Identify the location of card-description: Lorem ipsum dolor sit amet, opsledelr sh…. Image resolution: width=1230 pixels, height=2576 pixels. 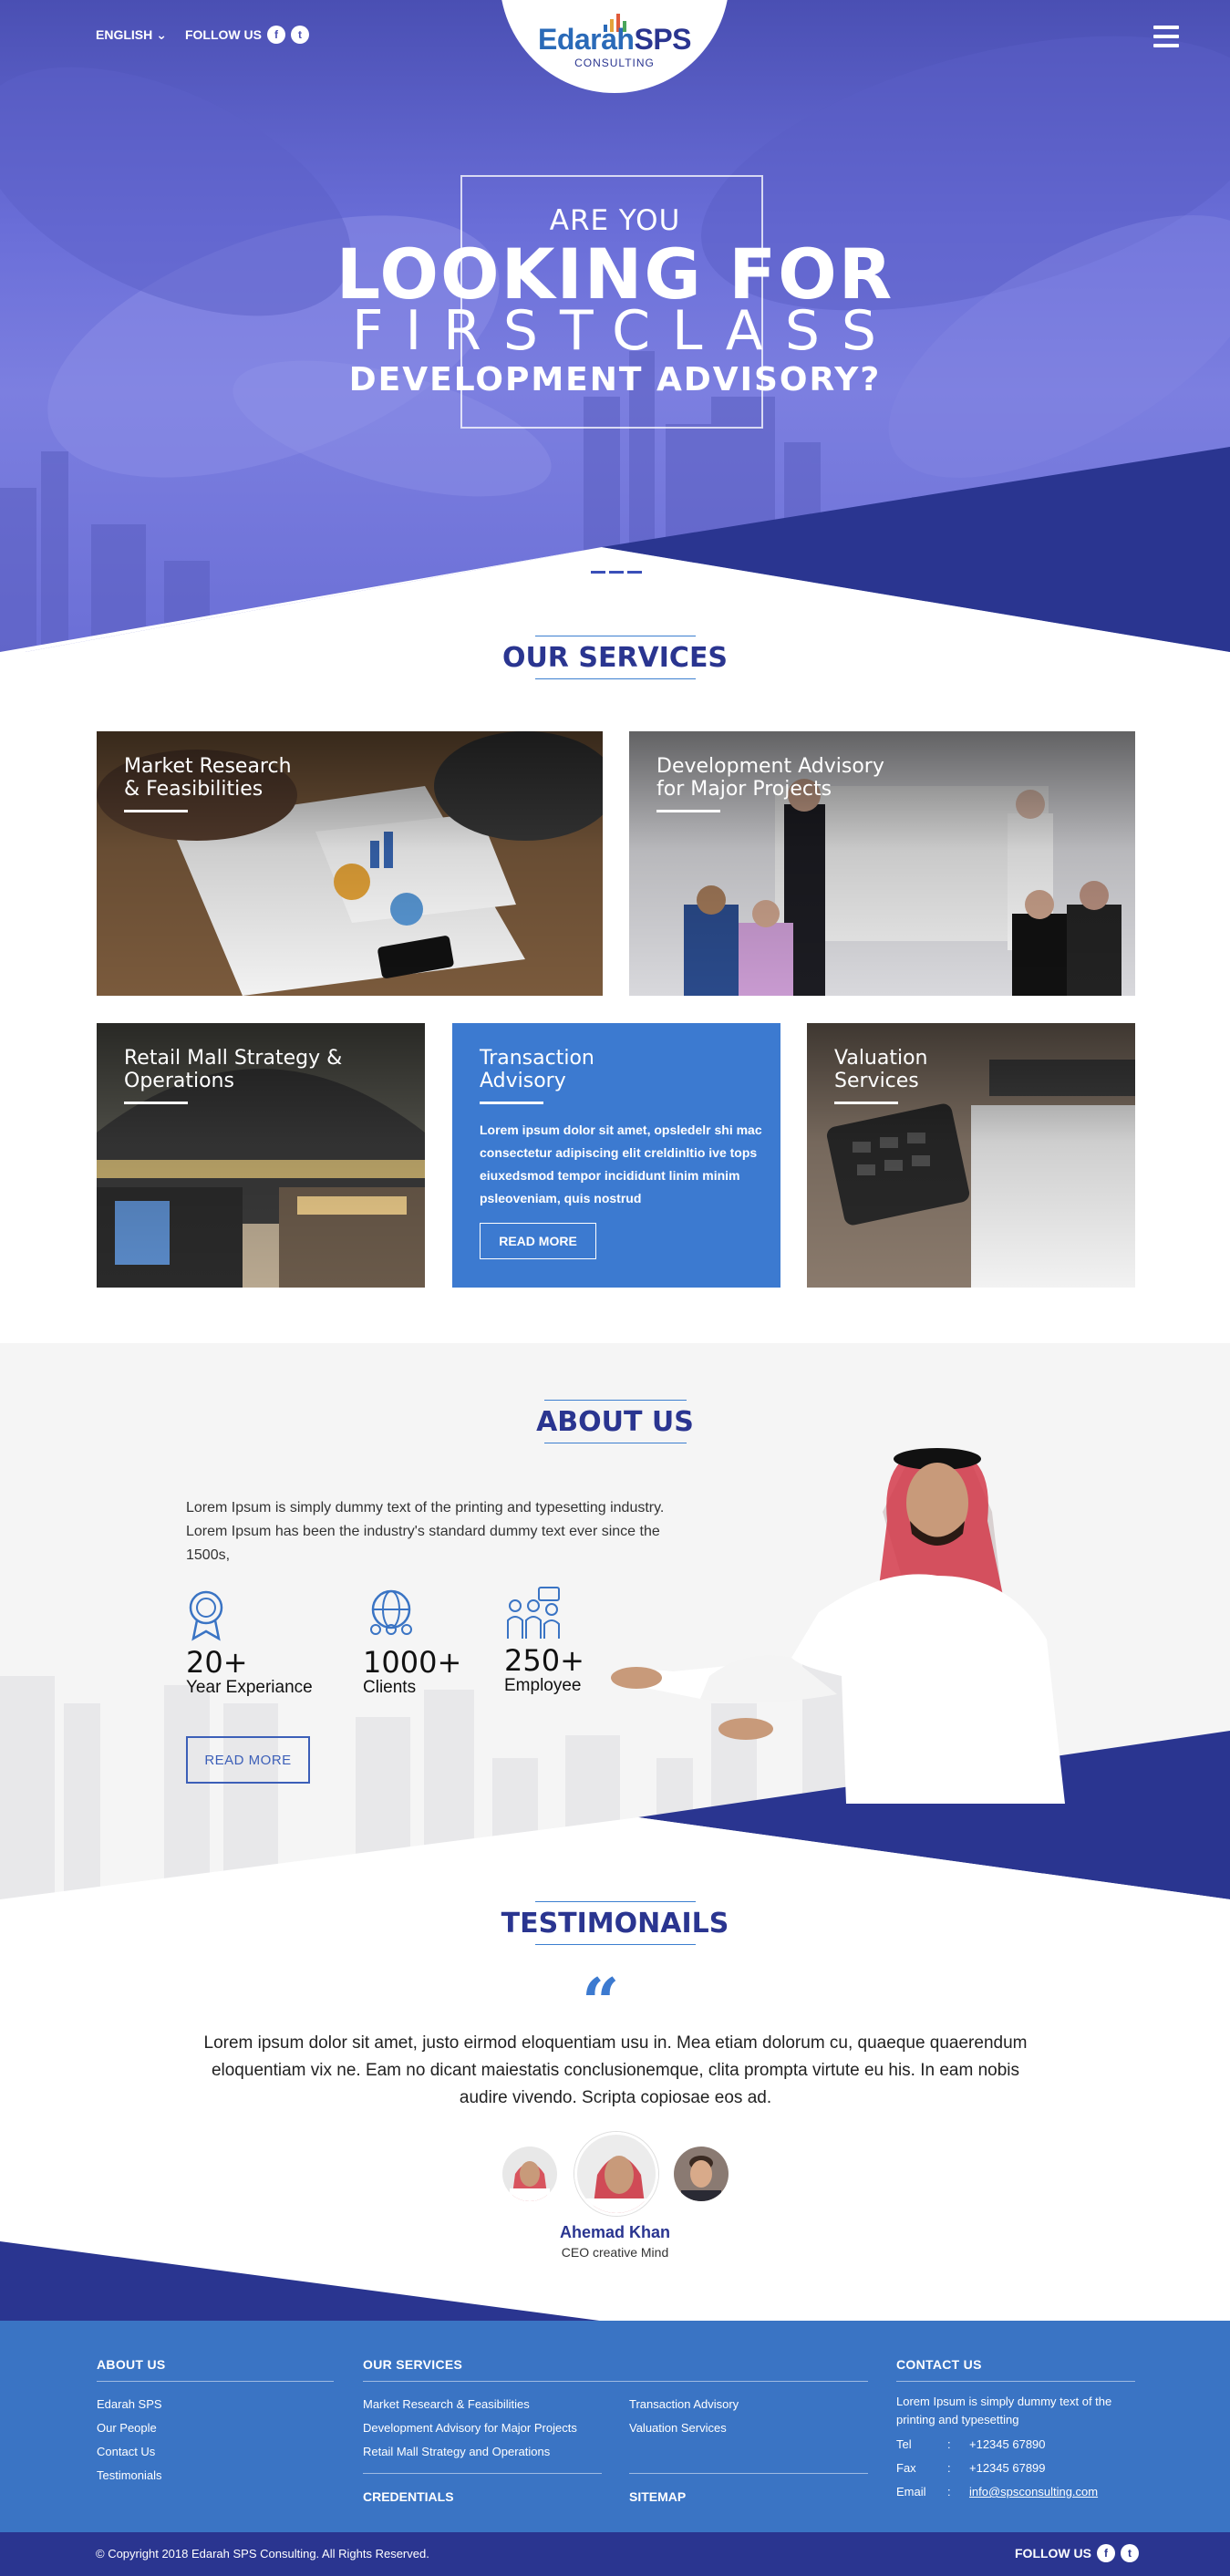
(621, 1163).